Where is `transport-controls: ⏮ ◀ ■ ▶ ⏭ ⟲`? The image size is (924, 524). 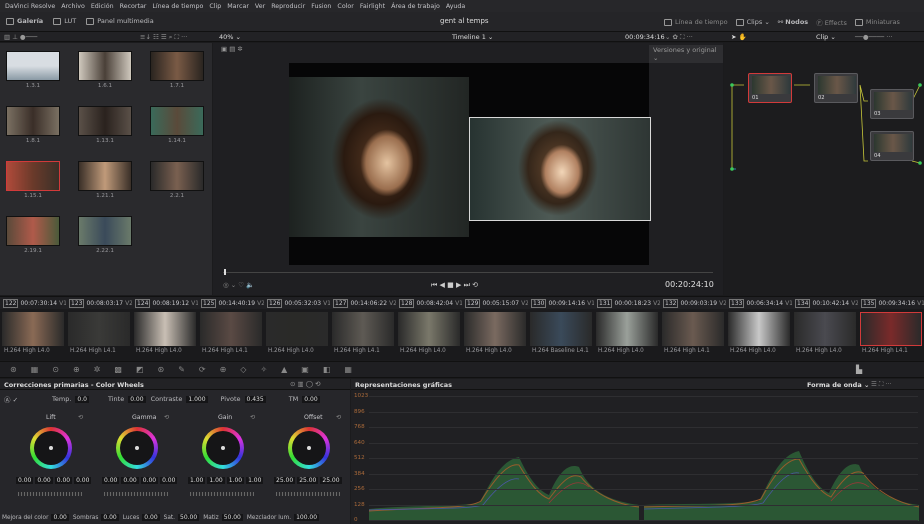 transport-controls: ⏮ ◀ ■ ▶ ⏭ ⟲ is located at coordinates (454, 285).